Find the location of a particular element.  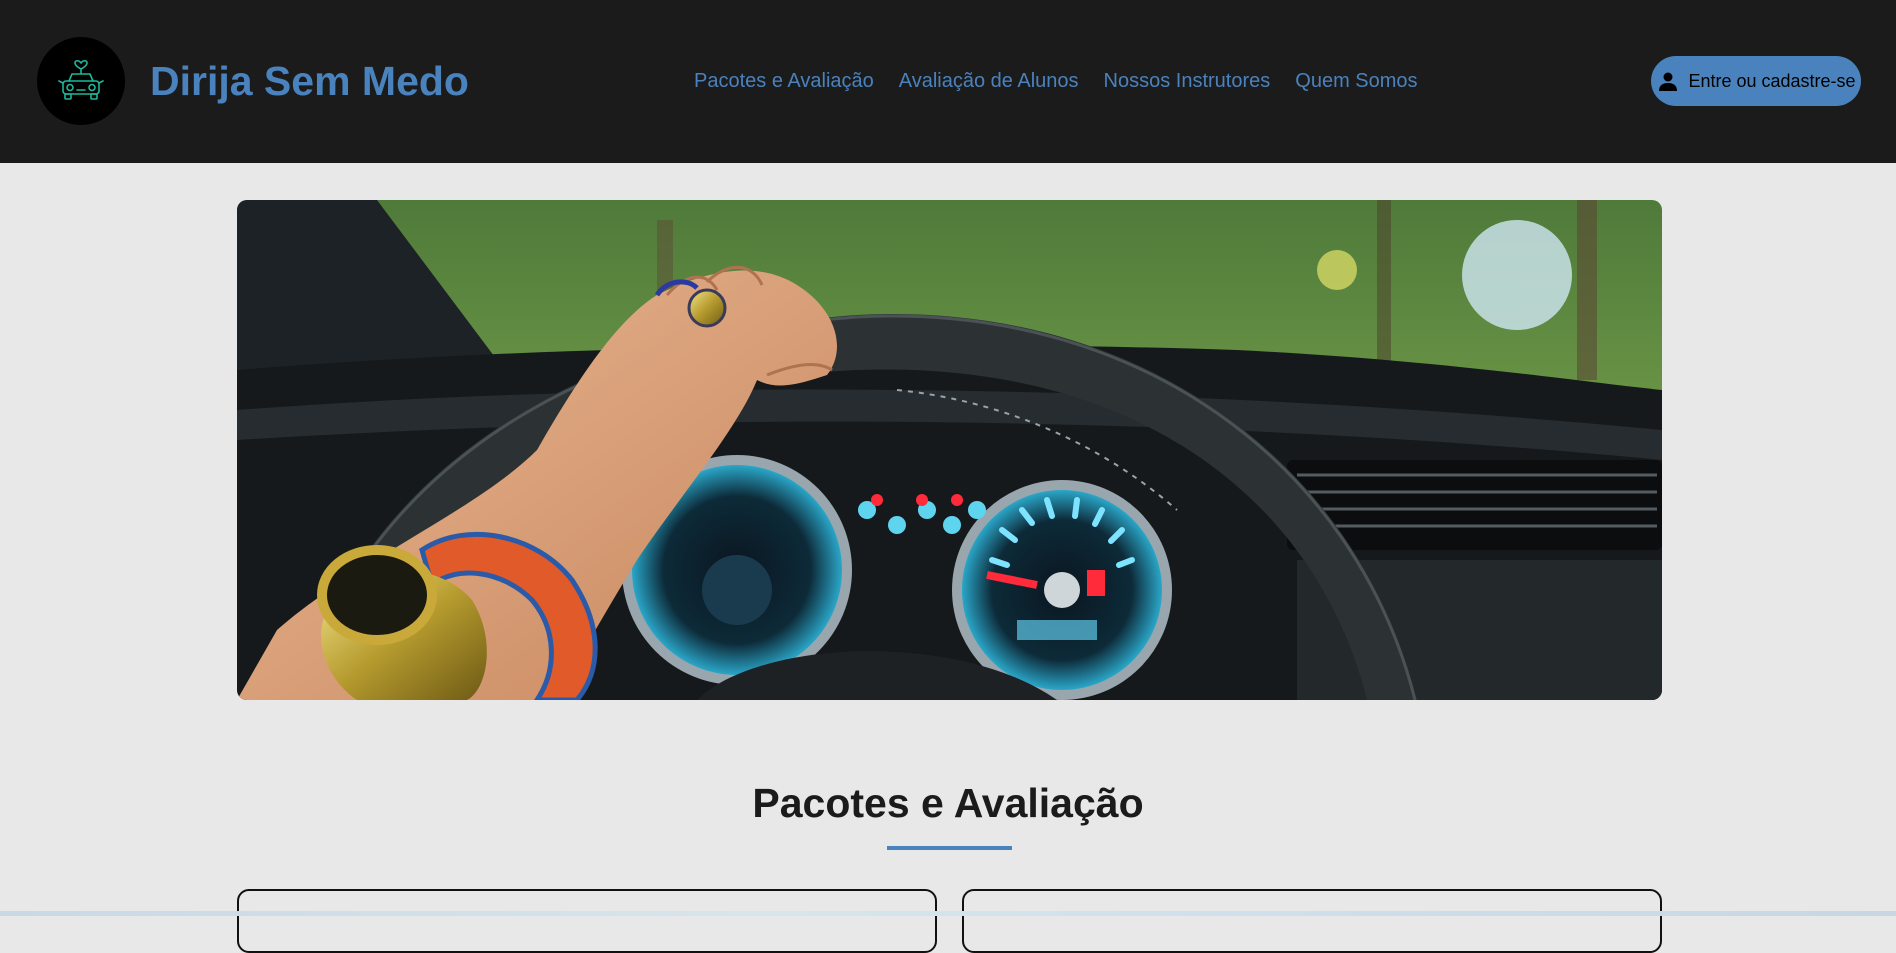

logo is located at coordinates (81, 81).